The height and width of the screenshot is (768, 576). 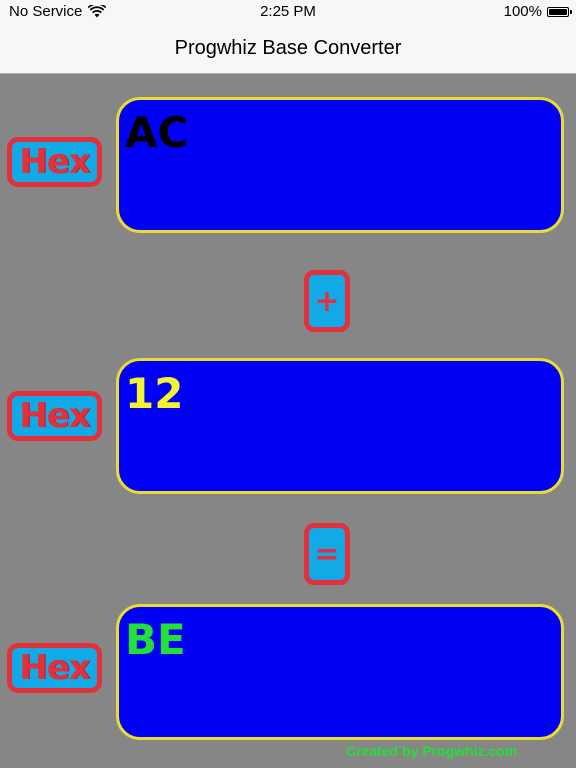 What do you see at coordinates (431, 751) in the screenshot?
I see `footer-credit: Created by Progwhiz.com` at bounding box center [431, 751].